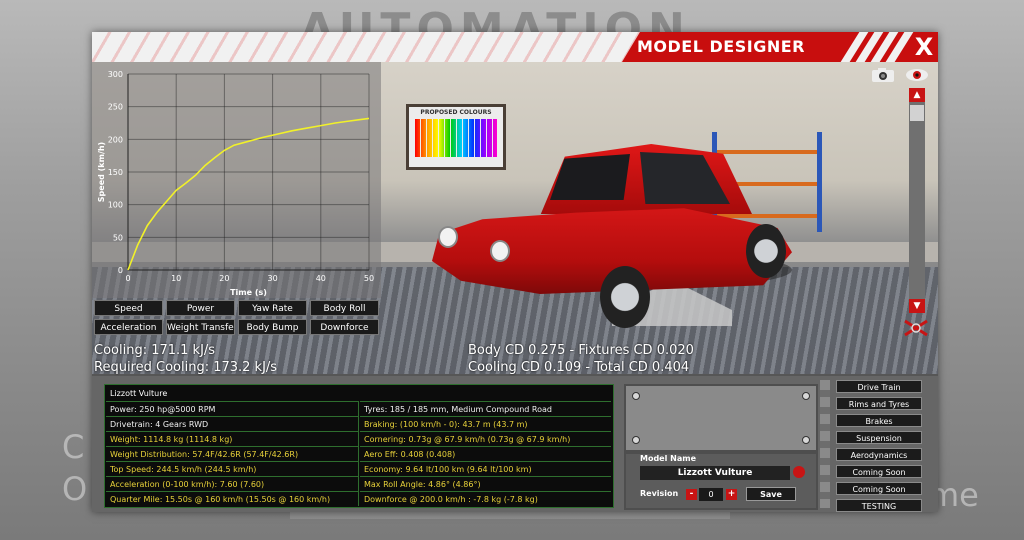 This screenshot has height=540, width=1024. What do you see at coordinates (200, 327) in the screenshot?
I see `graph-button-weight-transfer: Weight Transfer` at bounding box center [200, 327].